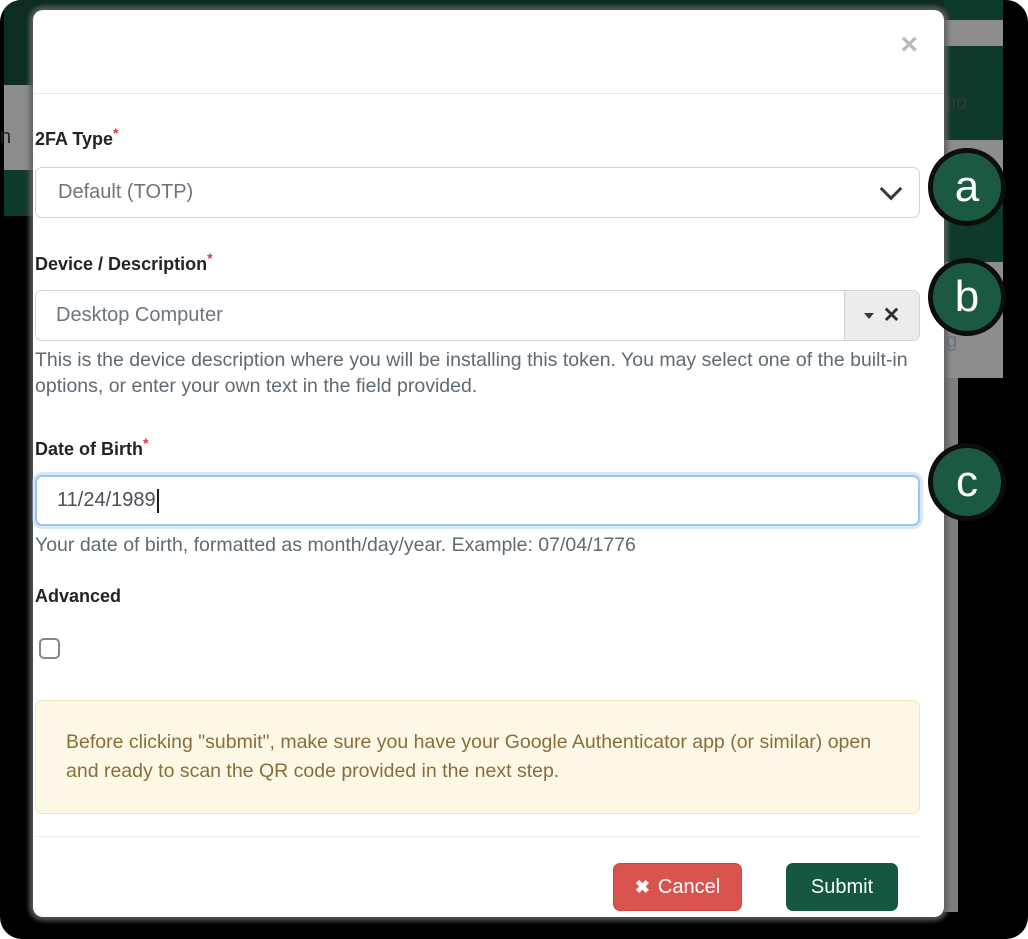 The height and width of the screenshot is (939, 1028). I want to click on caret-down-icon, so click(868, 315).